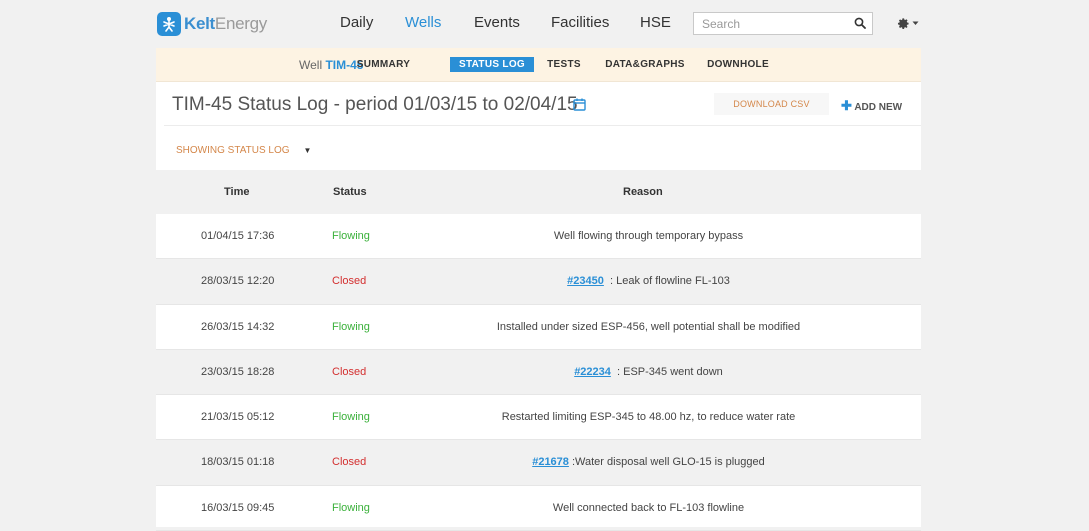  What do you see at coordinates (769, 23) in the screenshot?
I see `search-input` at bounding box center [769, 23].